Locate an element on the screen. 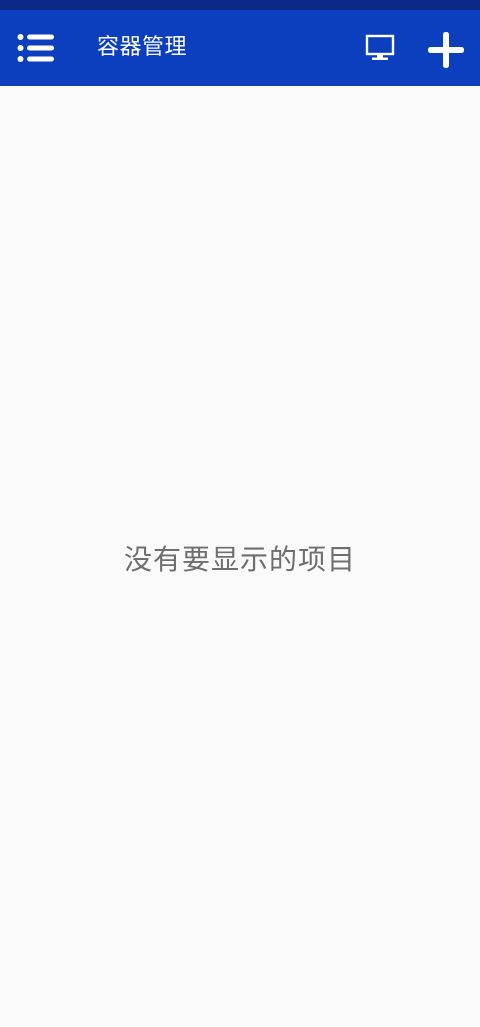 The width and height of the screenshot is (480, 1027). add-button is located at coordinates (446, 50).